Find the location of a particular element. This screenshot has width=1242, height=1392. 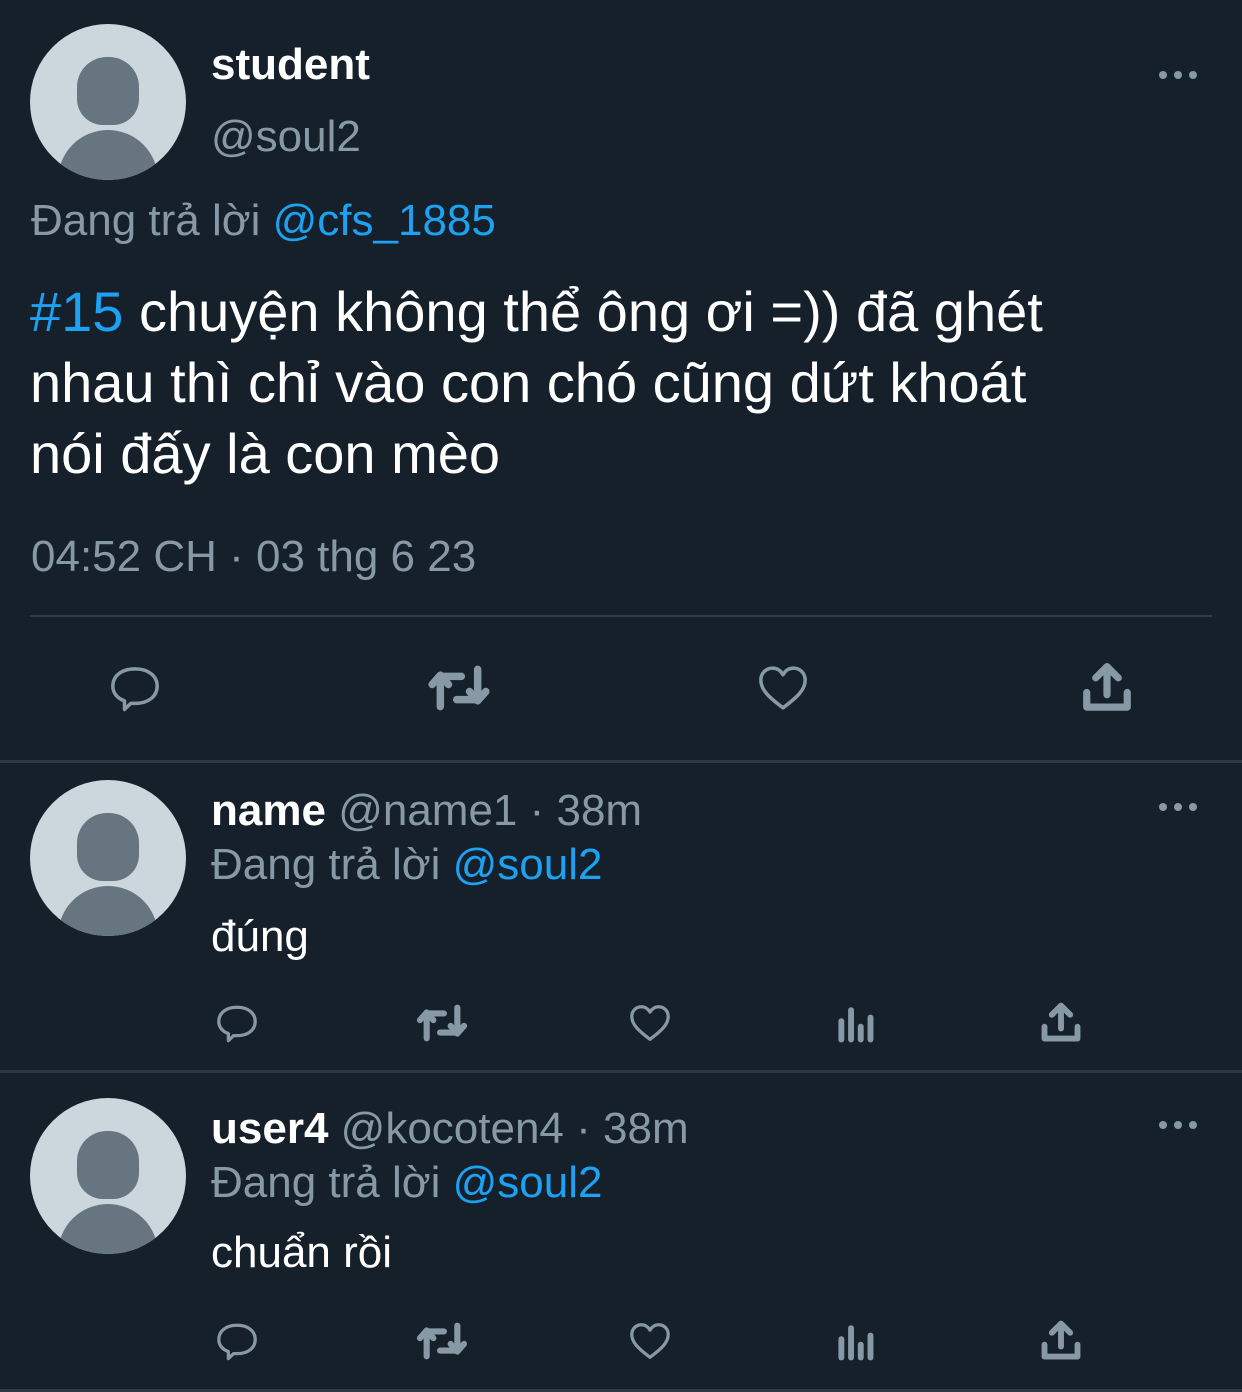

reply-text: đúng is located at coordinates (260, 936).